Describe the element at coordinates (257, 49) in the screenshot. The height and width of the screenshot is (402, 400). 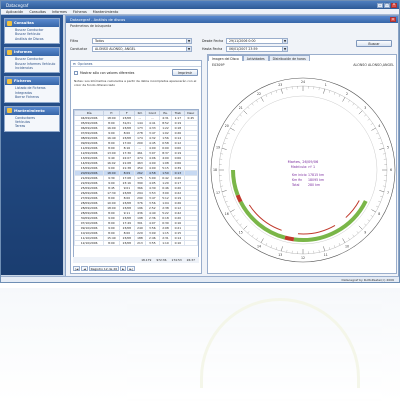
I see `date-to-picker: 06/01/2007 23:59 ▼` at that location.